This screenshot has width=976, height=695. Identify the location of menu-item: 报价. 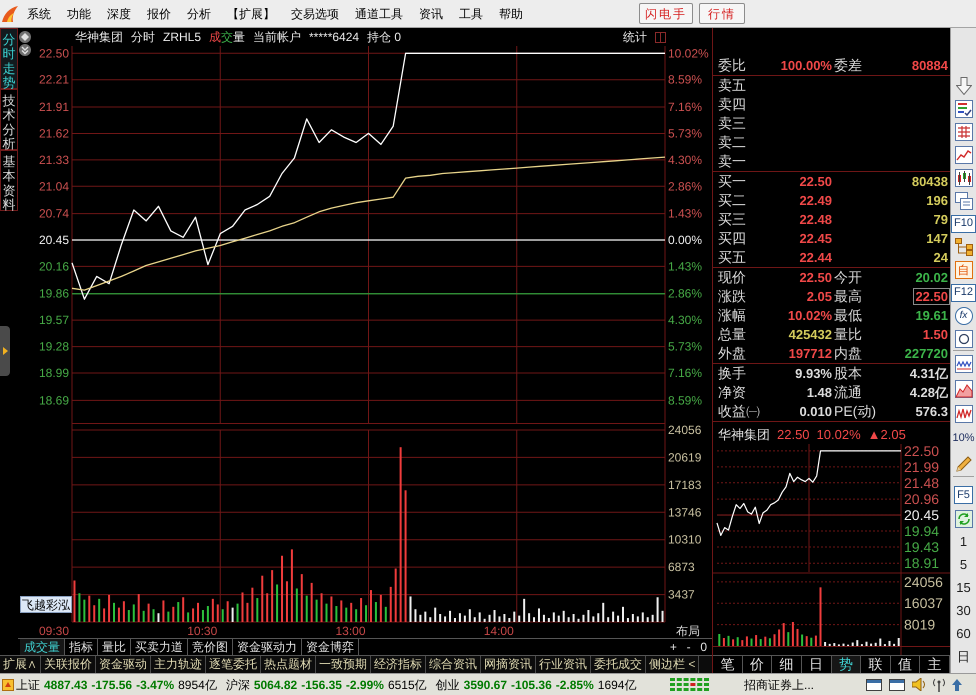
(159, 13).